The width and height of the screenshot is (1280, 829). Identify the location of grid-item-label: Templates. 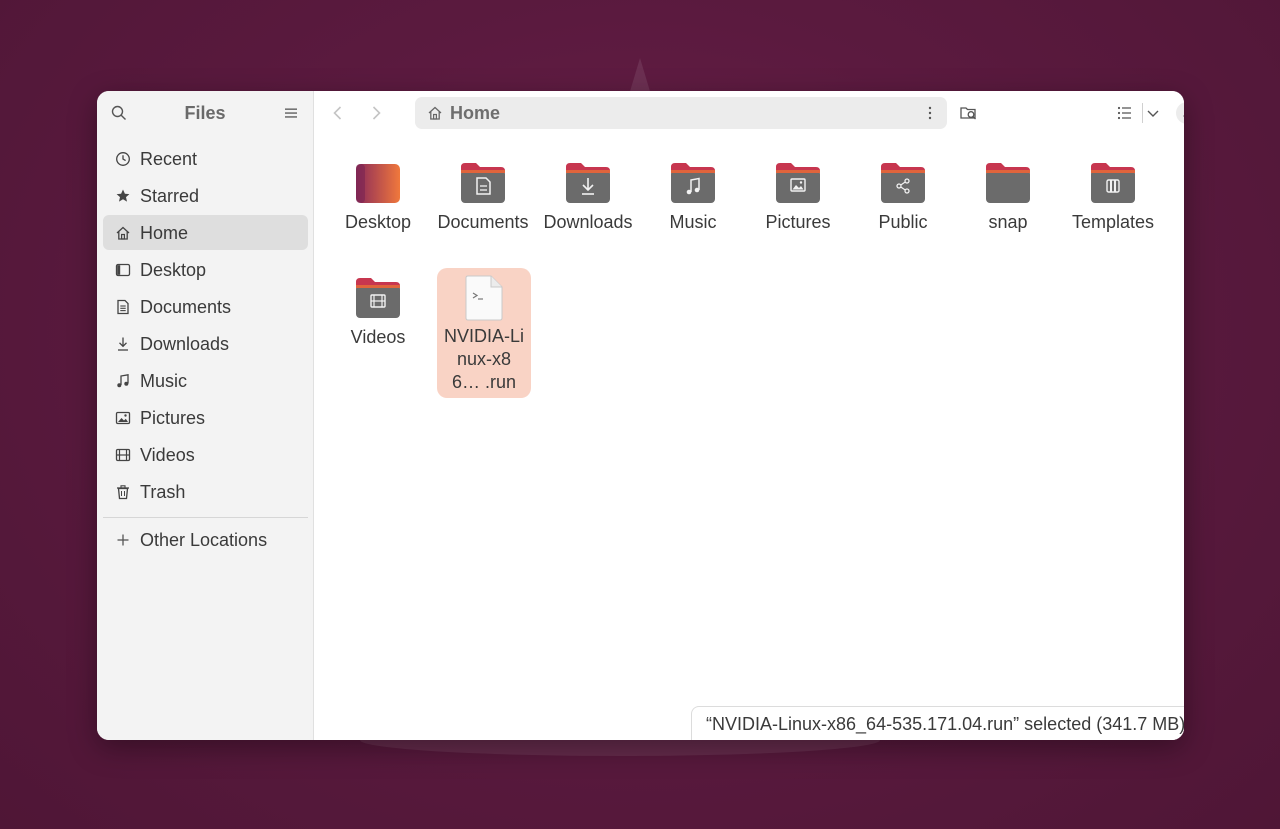
(1113, 222).